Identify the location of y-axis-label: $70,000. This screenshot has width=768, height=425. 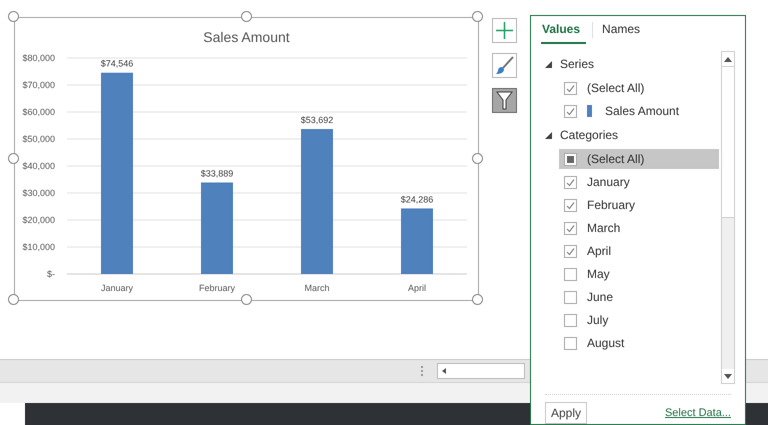
(38, 85).